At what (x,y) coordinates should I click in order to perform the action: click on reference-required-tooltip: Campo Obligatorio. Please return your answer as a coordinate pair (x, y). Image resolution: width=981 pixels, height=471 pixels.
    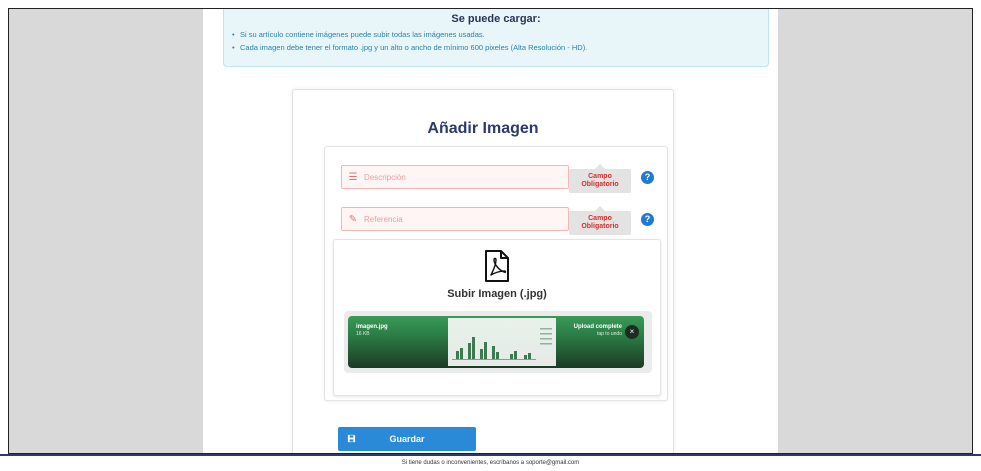
    Looking at the image, I should click on (600, 220).